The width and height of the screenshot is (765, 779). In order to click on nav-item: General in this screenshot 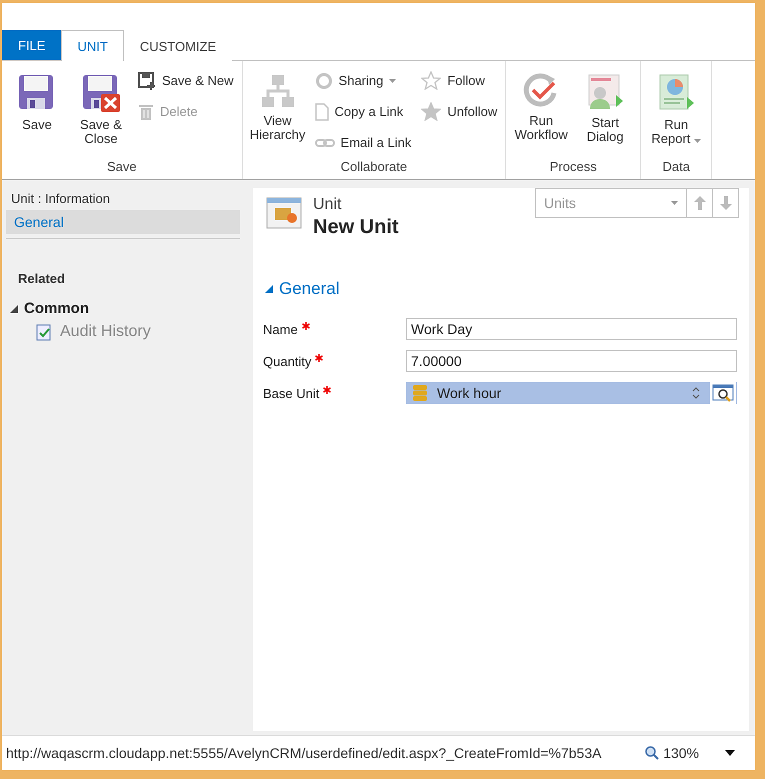, I will do `click(123, 222)`.